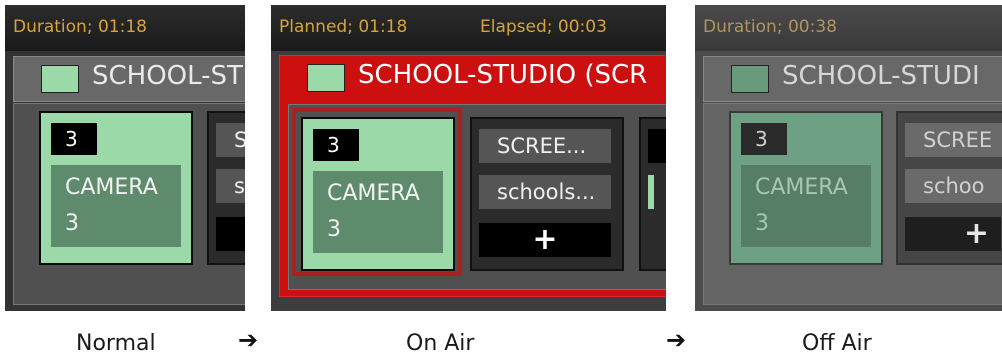 This screenshot has height=363, width=1002. What do you see at coordinates (953, 186) in the screenshot?
I see `source-pill: schoo` at bounding box center [953, 186].